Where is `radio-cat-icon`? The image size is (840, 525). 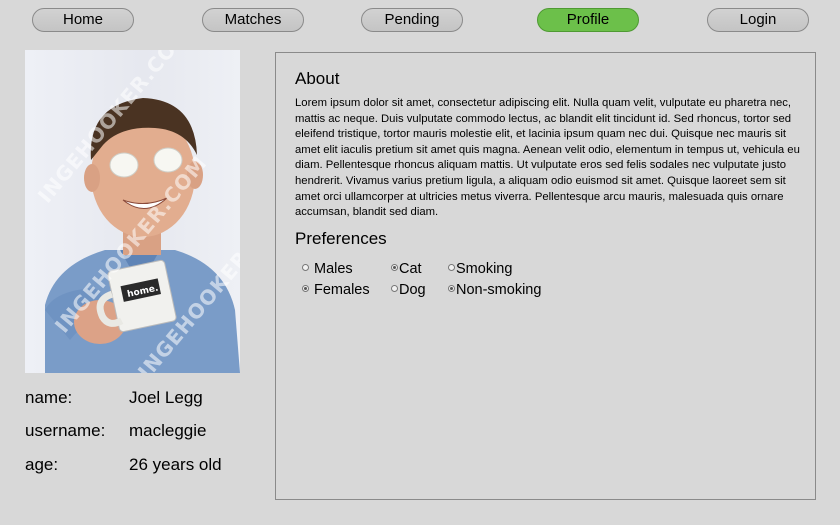 radio-cat-icon is located at coordinates (394, 268).